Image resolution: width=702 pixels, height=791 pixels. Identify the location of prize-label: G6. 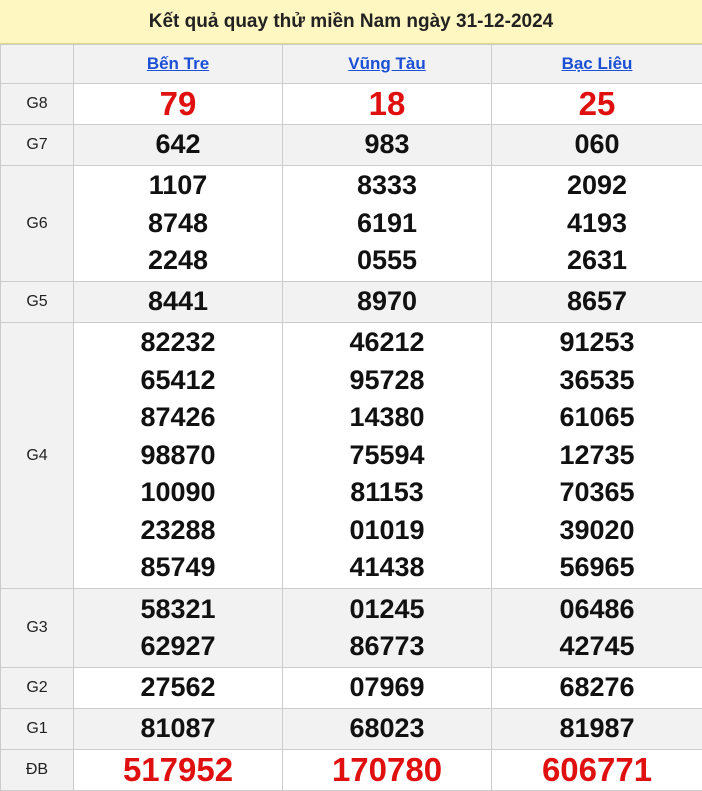
(37, 224).